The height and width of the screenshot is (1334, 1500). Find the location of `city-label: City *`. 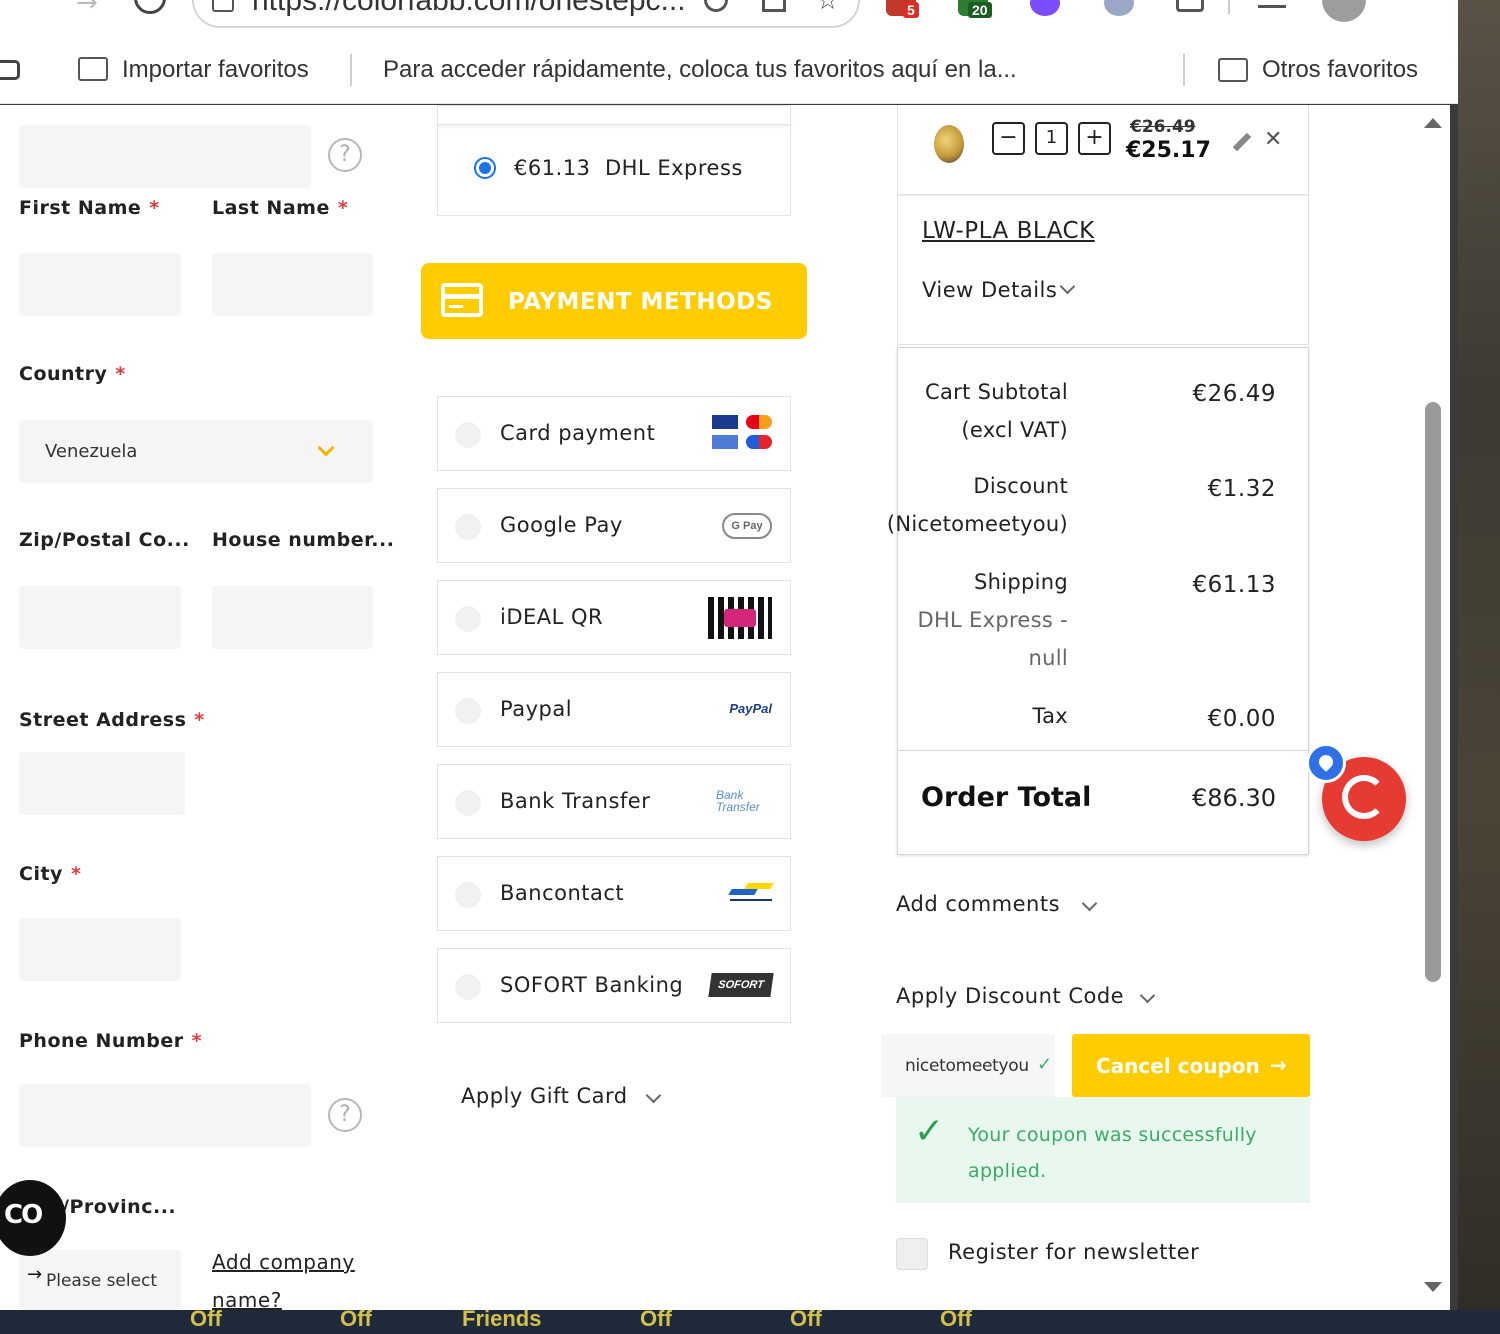

city-label: City * is located at coordinates (50, 874).